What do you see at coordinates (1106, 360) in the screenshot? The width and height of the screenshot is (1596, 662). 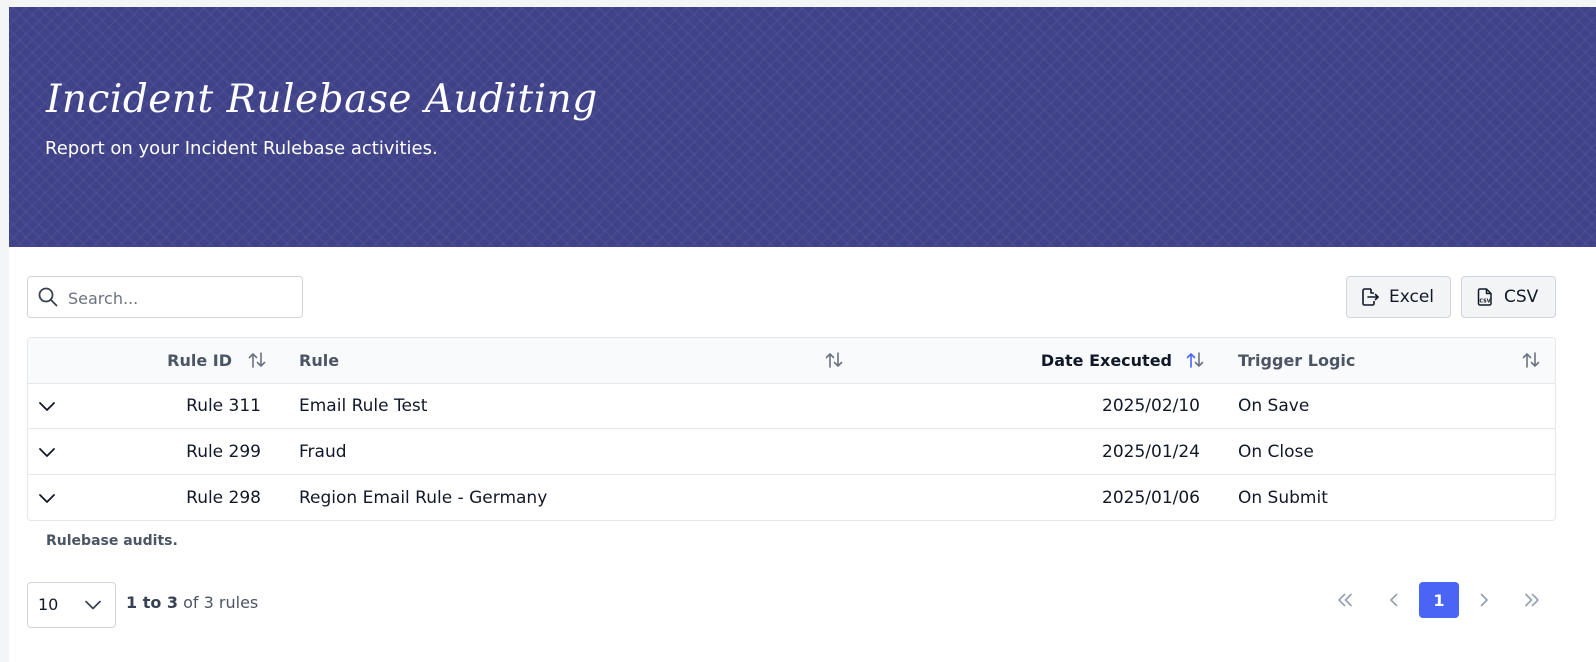 I see `column-header-date-executed: Date Executed` at bounding box center [1106, 360].